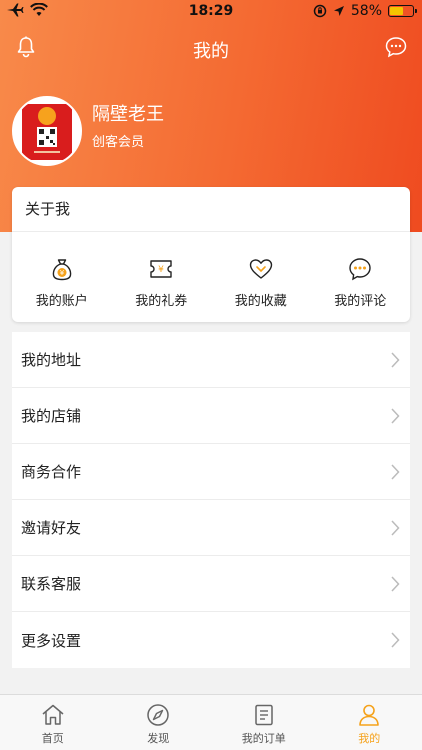  I want to click on tab-label: 我的订单, so click(263, 738).